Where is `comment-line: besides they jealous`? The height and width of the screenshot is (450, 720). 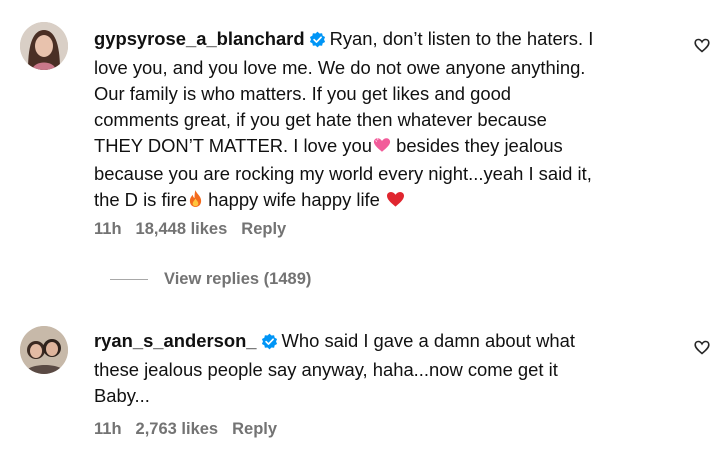
comment-line: besides they jealous is located at coordinates (479, 145).